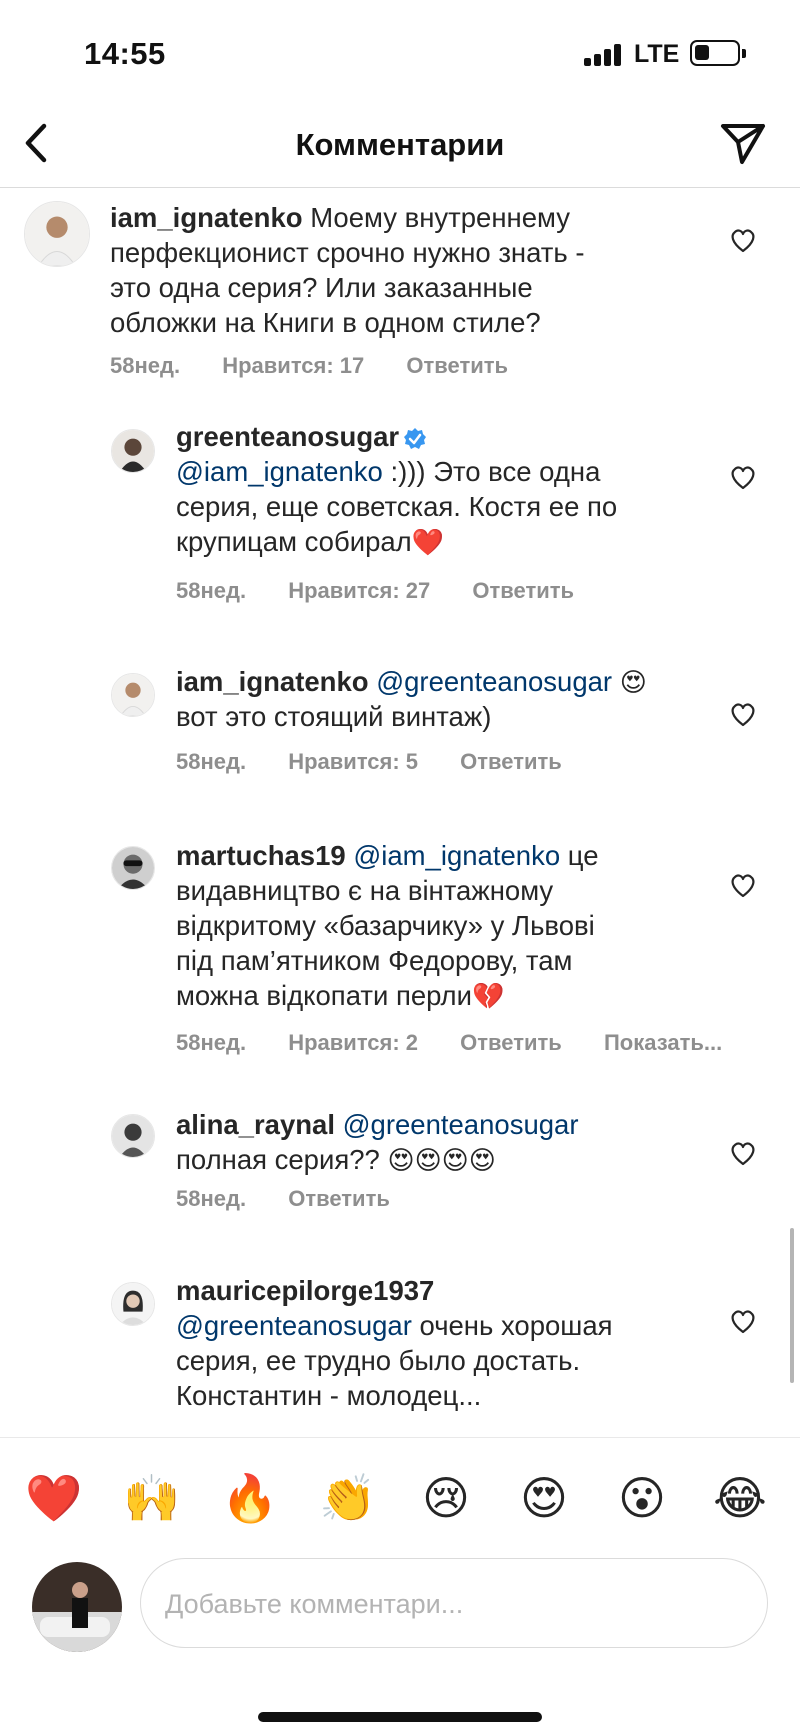  I want to click on comment-meta: 58нед. Ответить, so click(301, 1199).